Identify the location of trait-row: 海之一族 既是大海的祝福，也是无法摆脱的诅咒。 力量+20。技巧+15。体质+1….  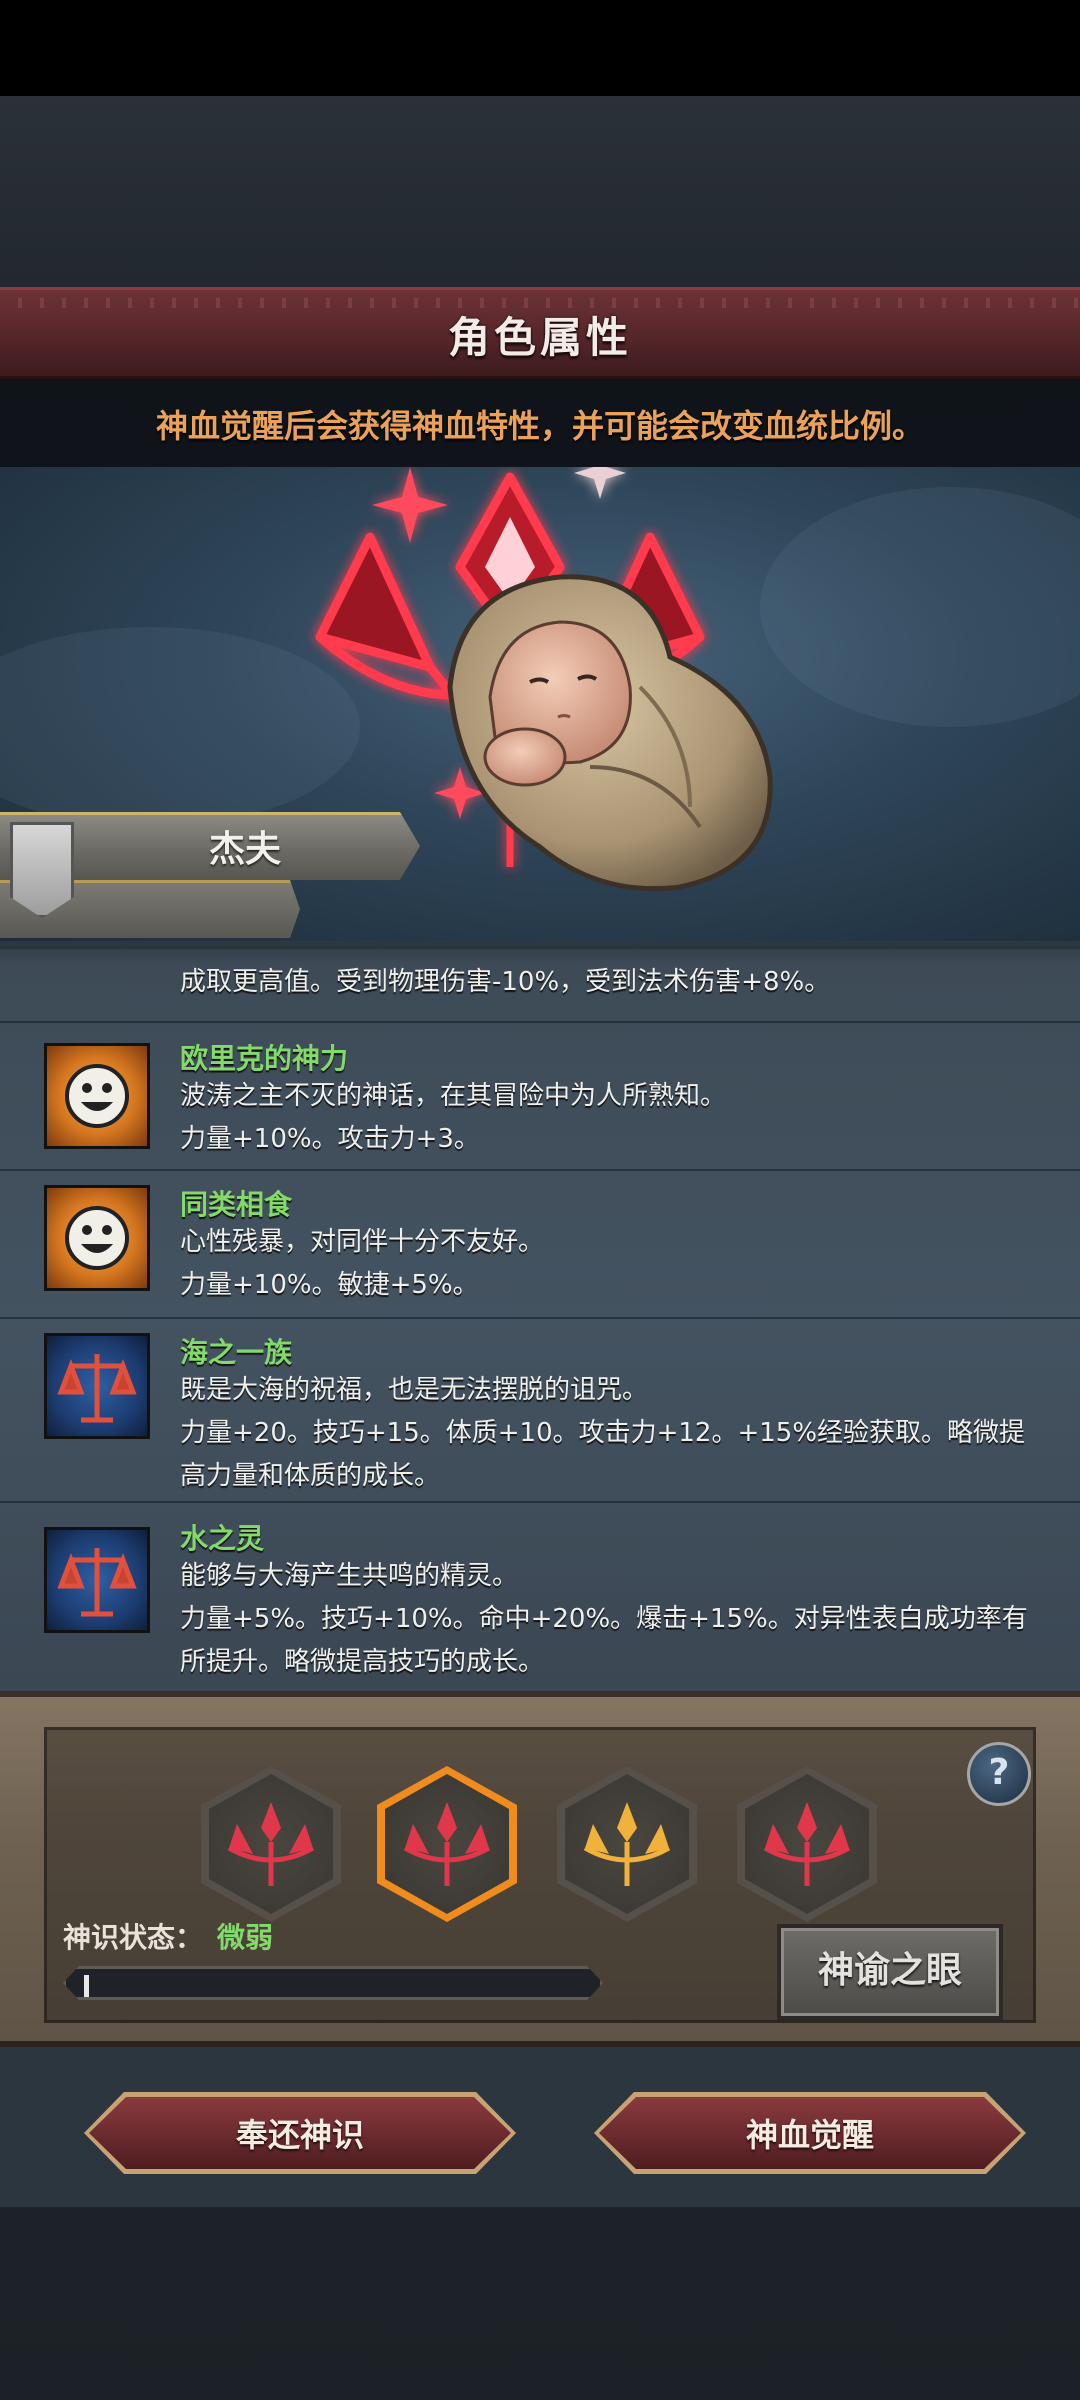
(540, 1412).